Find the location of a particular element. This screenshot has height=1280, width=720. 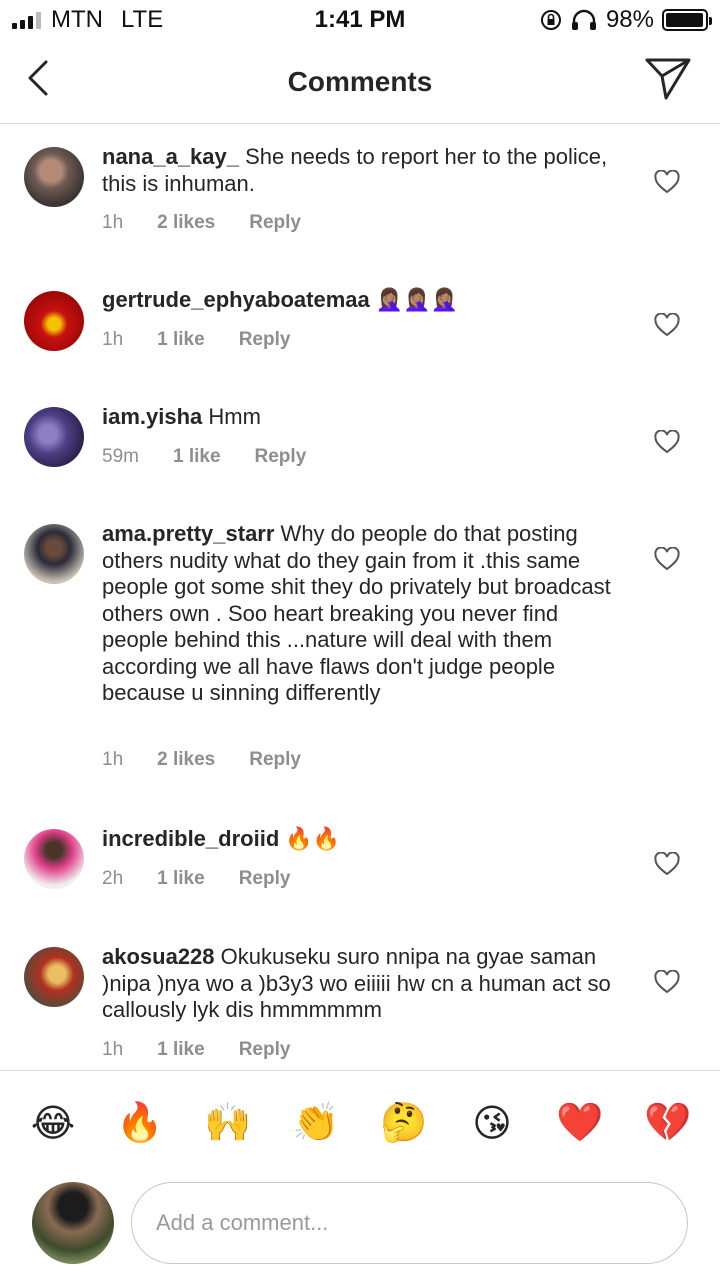

share-button is located at coordinates (668, 79).